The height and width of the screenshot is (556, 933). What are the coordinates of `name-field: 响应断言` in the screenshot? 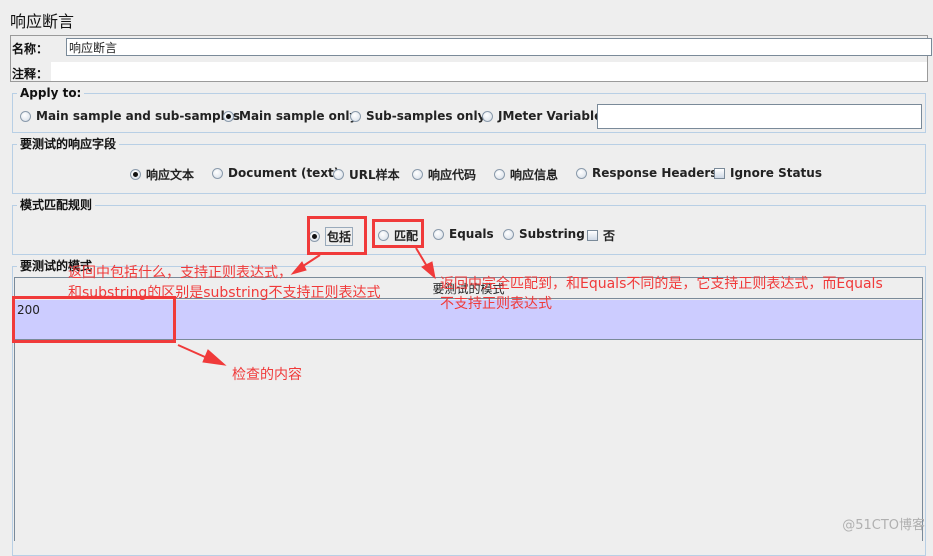 It's located at (499, 47).